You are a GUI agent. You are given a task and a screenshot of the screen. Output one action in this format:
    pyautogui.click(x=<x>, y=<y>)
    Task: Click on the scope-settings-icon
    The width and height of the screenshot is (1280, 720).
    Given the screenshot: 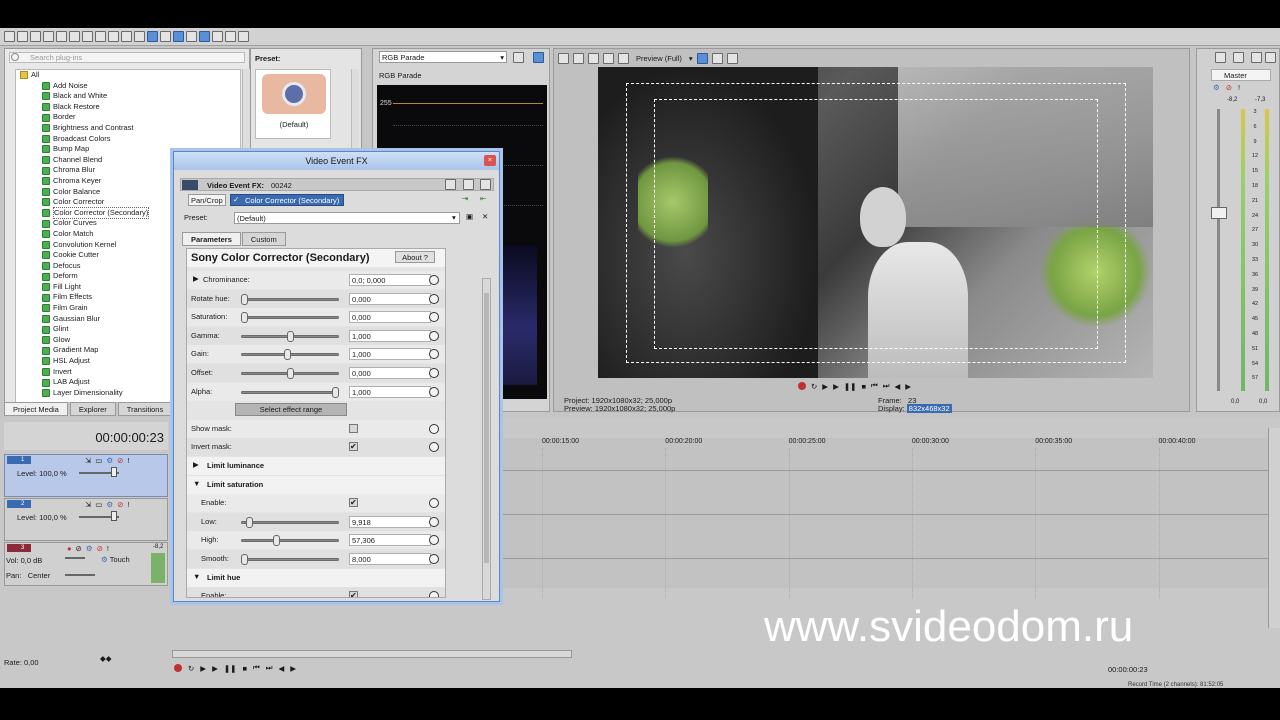 What is the action you would take?
    pyautogui.click(x=518, y=57)
    